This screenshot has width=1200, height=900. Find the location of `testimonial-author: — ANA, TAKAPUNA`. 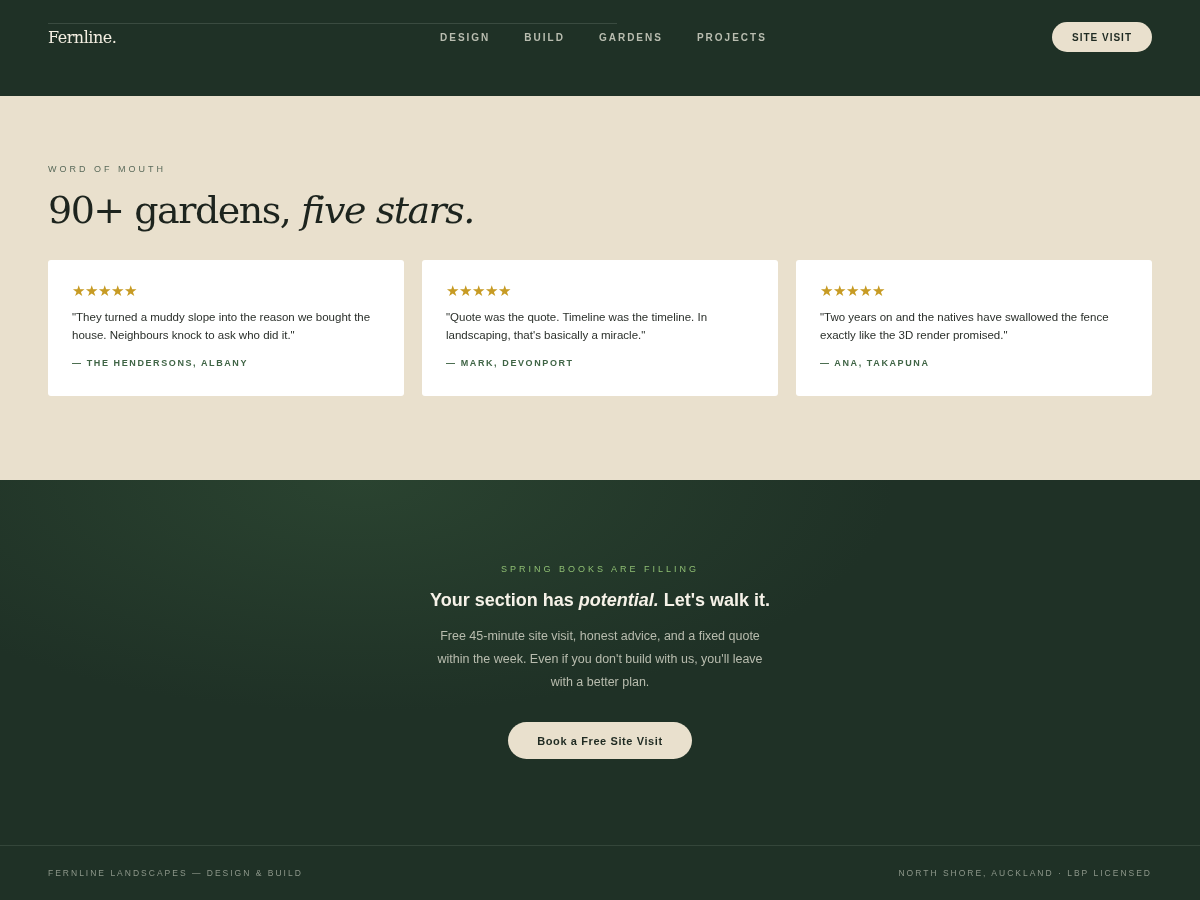

testimonial-author: — ANA, TAKAPUNA is located at coordinates (875, 363).